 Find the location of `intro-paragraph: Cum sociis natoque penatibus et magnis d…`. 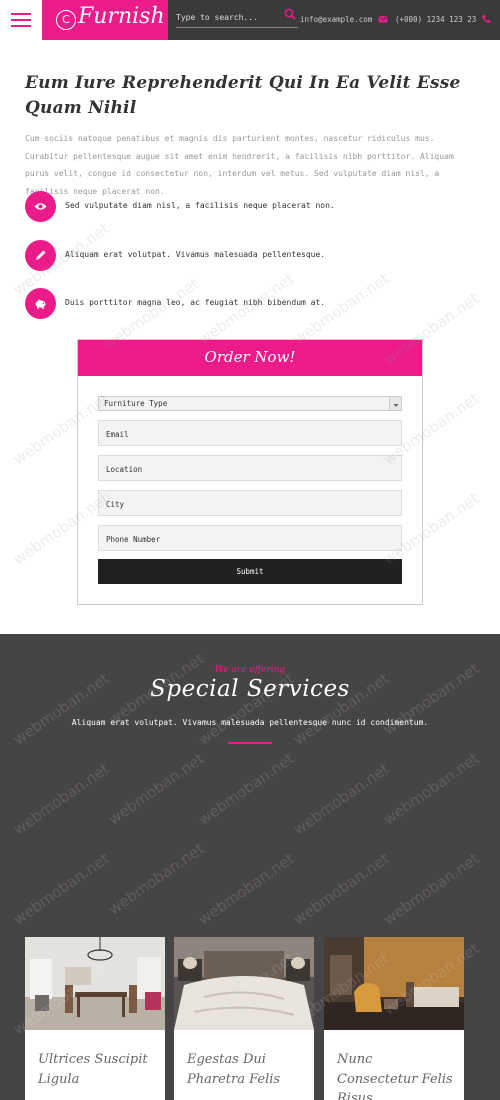

intro-paragraph: Cum sociis natoque penatibus et magnis d… is located at coordinates (239, 165).